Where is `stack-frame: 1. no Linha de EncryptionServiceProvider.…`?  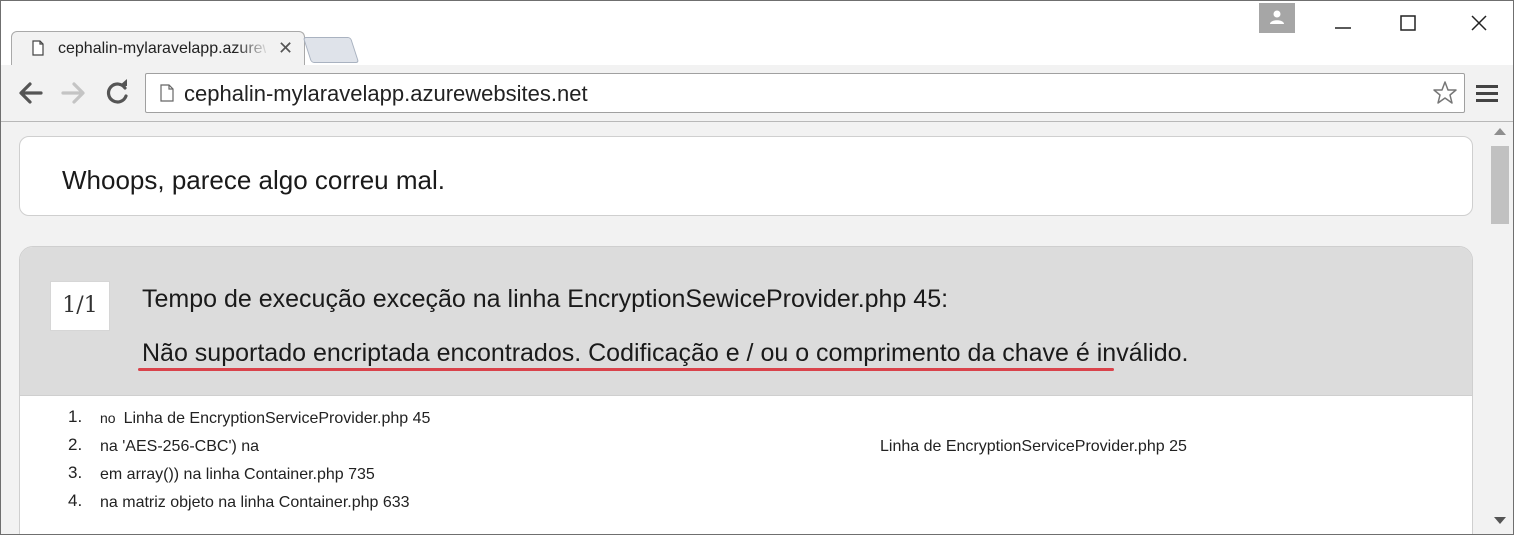
stack-frame: 1. no Linha de EncryptionServiceProvider.… is located at coordinates (746, 421).